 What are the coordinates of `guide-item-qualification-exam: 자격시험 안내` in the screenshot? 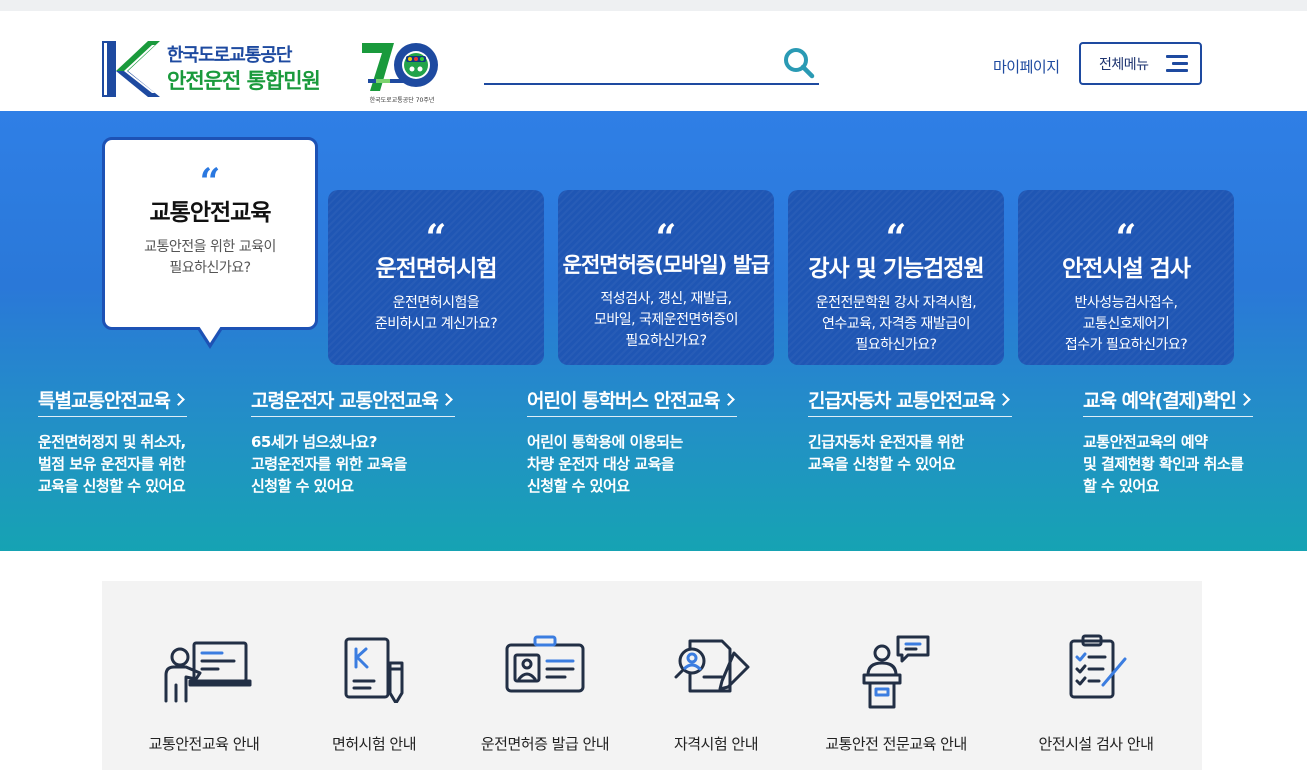 It's located at (716, 675).